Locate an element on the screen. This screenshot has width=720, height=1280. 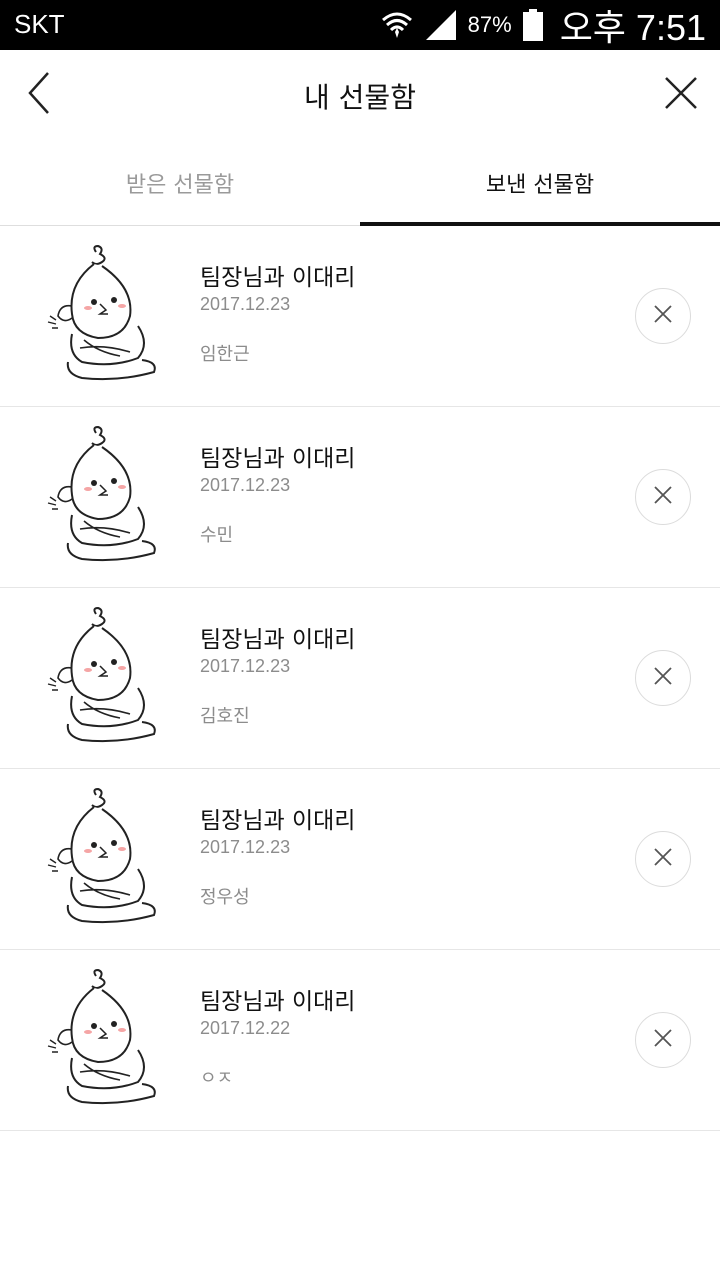
gift-box-tabs: 받은 선물함 보낸 선물함 is located at coordinates (360, 183).